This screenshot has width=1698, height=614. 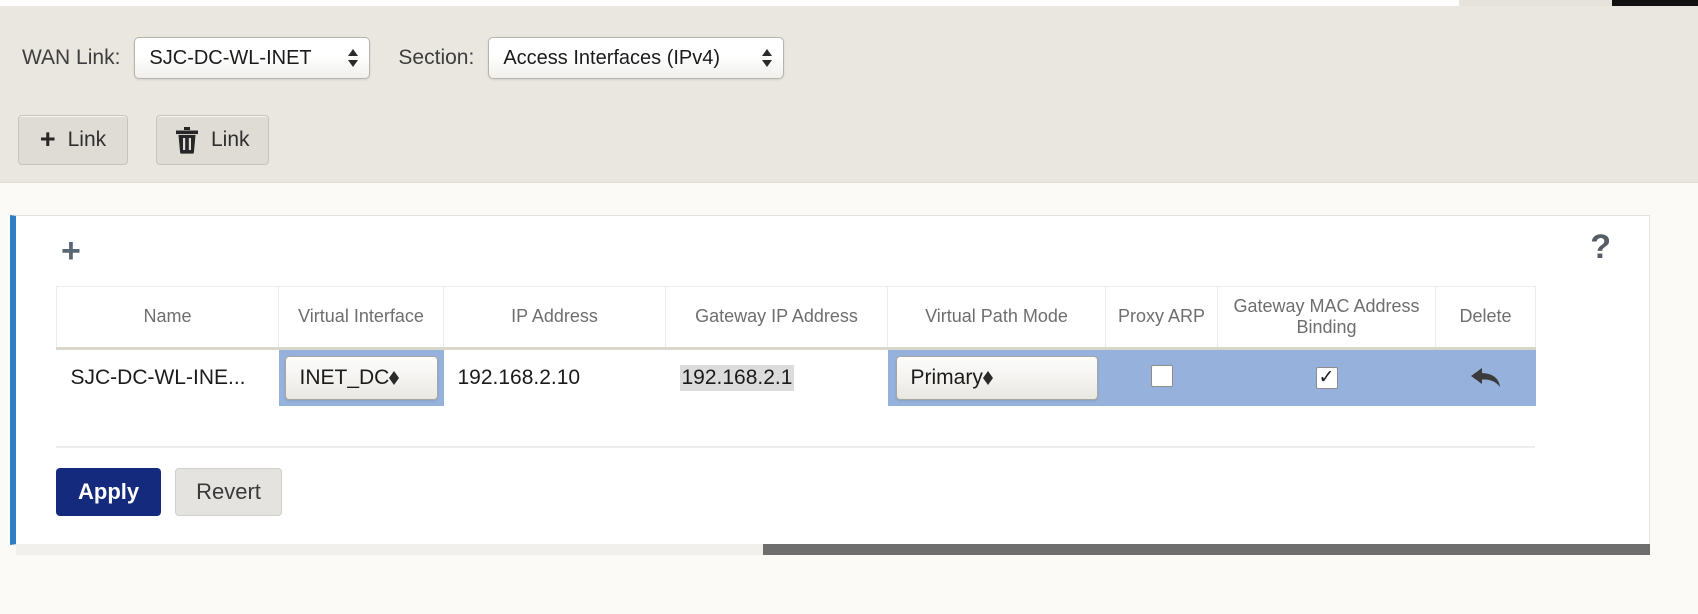 I want to click on virtual-interface-select: INET_DC, so click(x=361, y=378).